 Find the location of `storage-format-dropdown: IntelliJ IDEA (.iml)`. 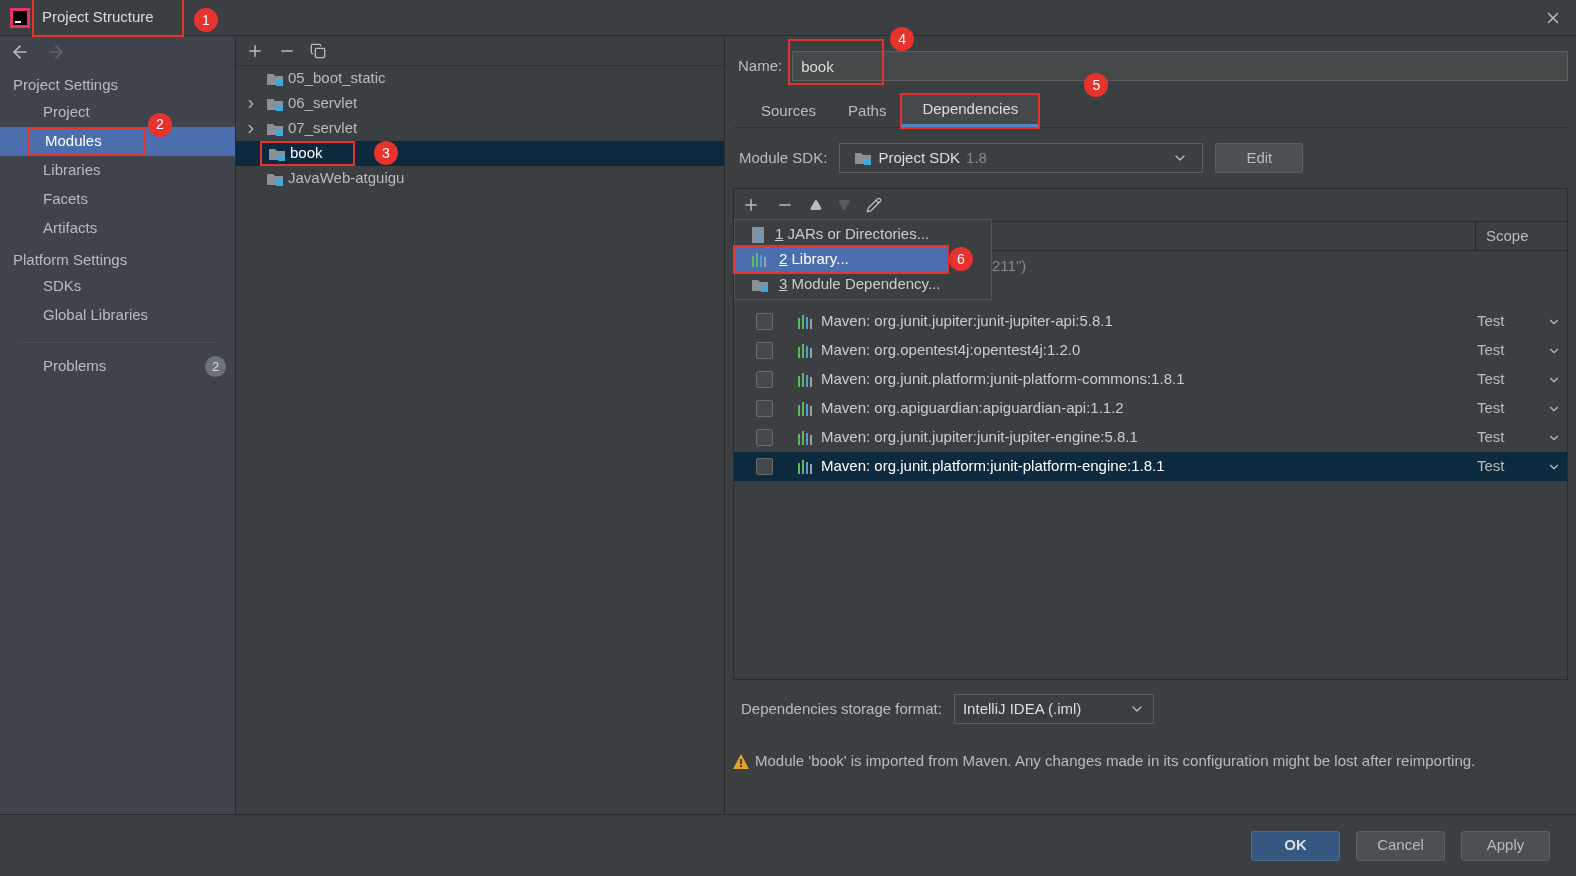

storage-format-dropdown: IntelliJ IDEA (.iml) is located at coordinates (1053, 709).